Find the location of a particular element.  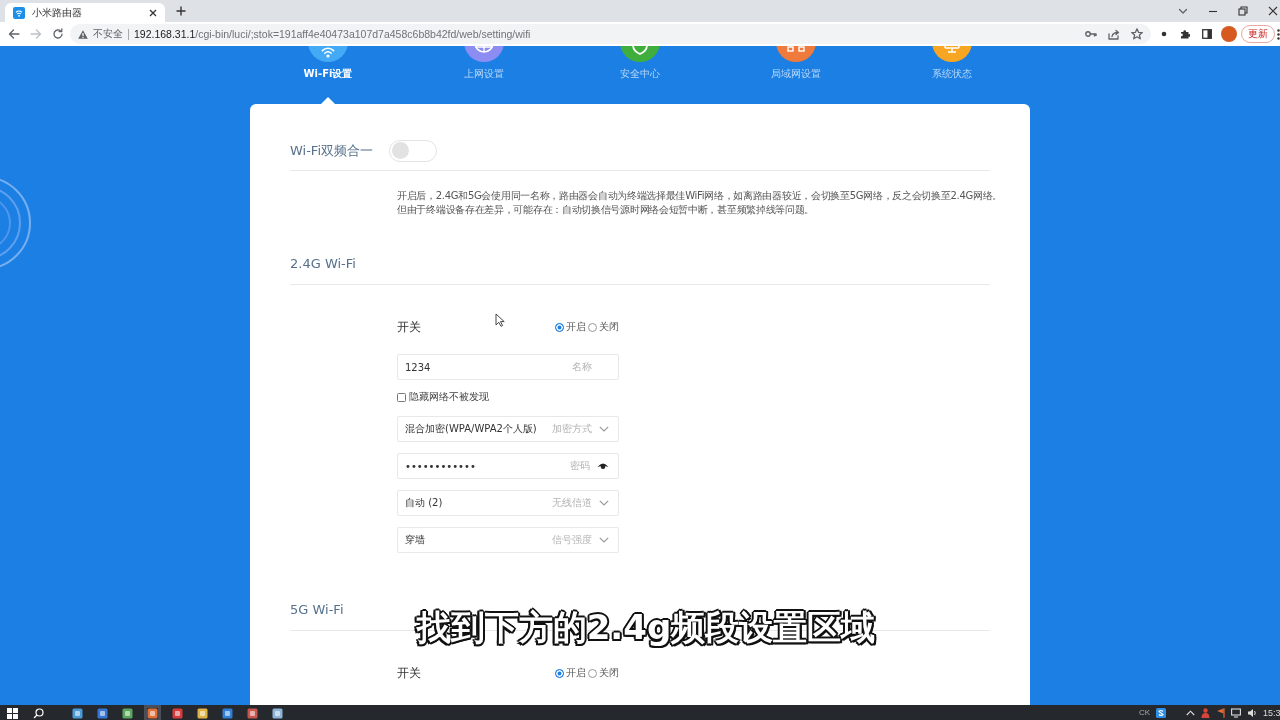

field-label: 名称 is located at coordinates (582, 367).